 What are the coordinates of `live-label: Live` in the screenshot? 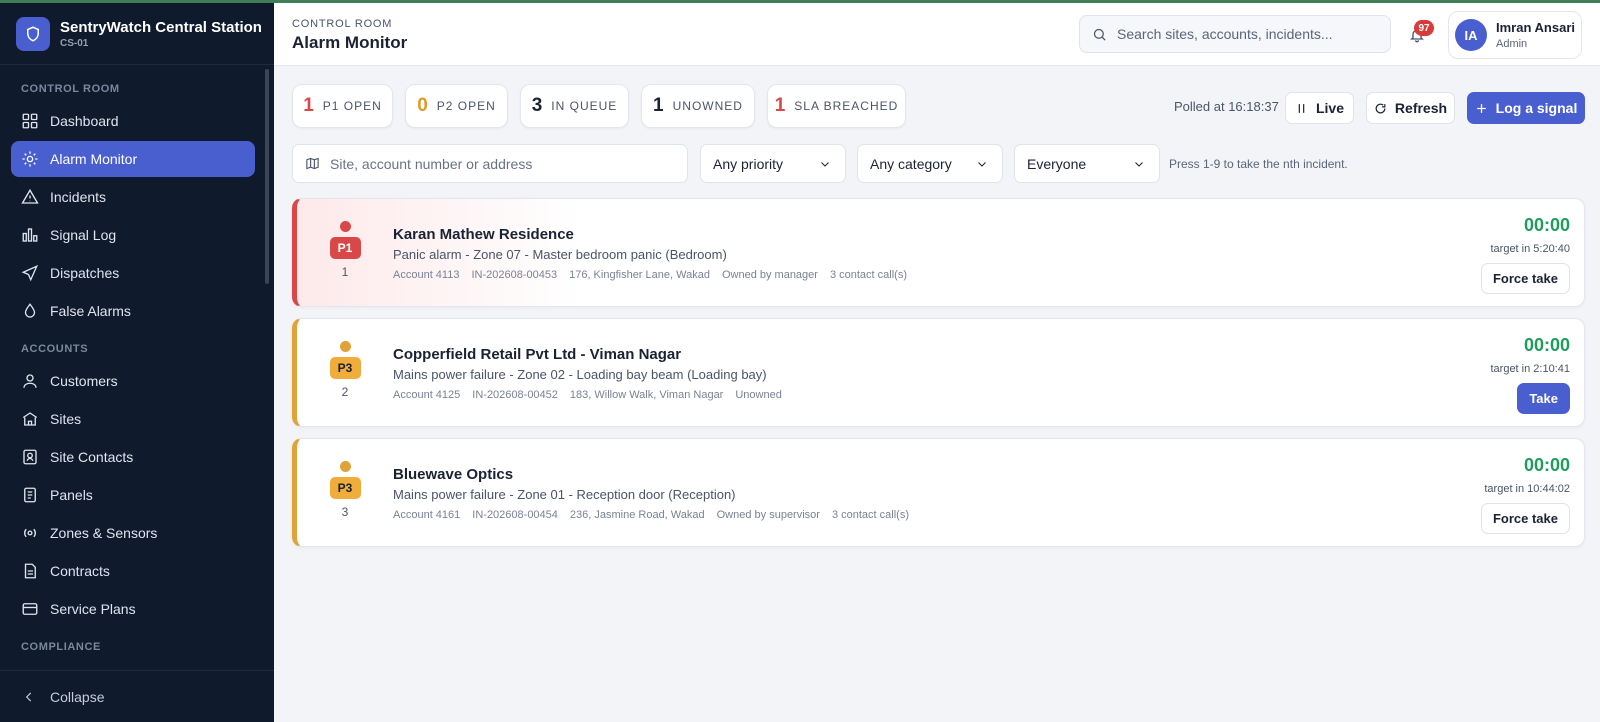 It's located at (1329, 108).